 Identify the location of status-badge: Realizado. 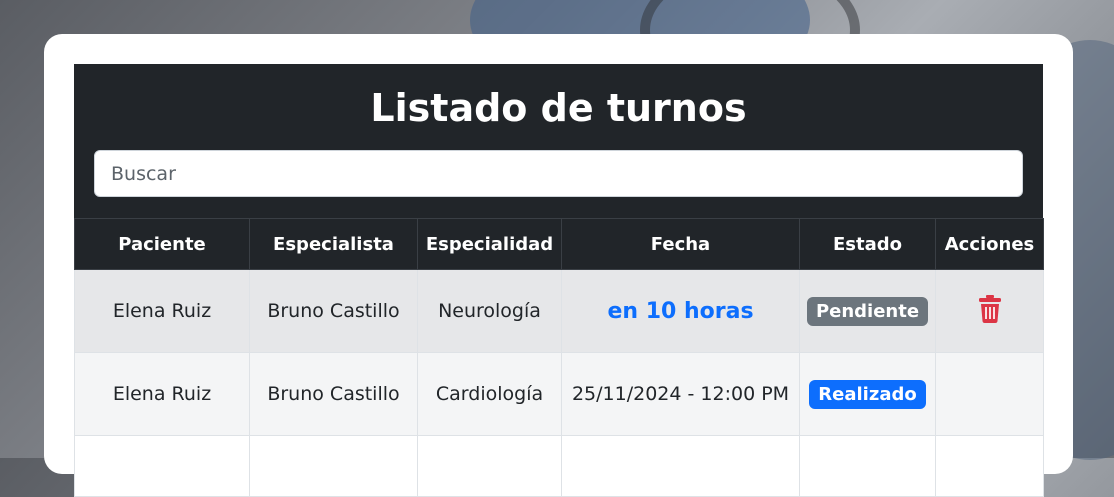
(867, 394).